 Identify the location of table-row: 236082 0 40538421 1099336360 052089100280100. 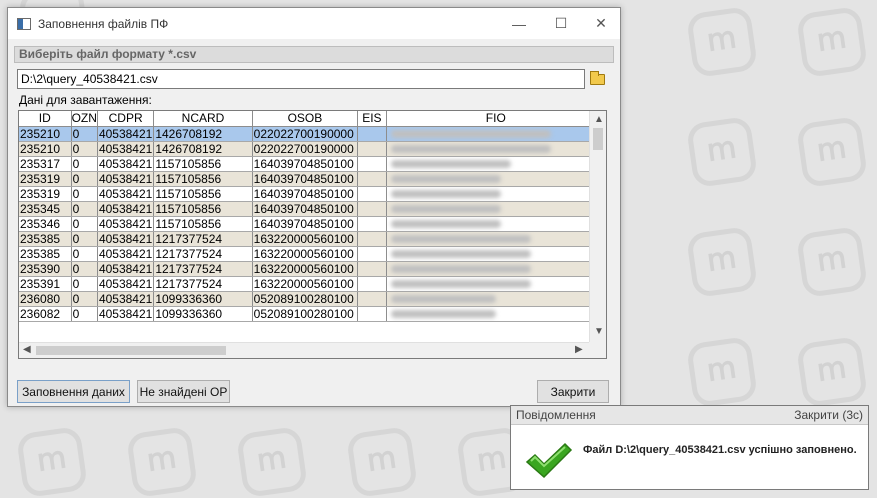
(312, 314).